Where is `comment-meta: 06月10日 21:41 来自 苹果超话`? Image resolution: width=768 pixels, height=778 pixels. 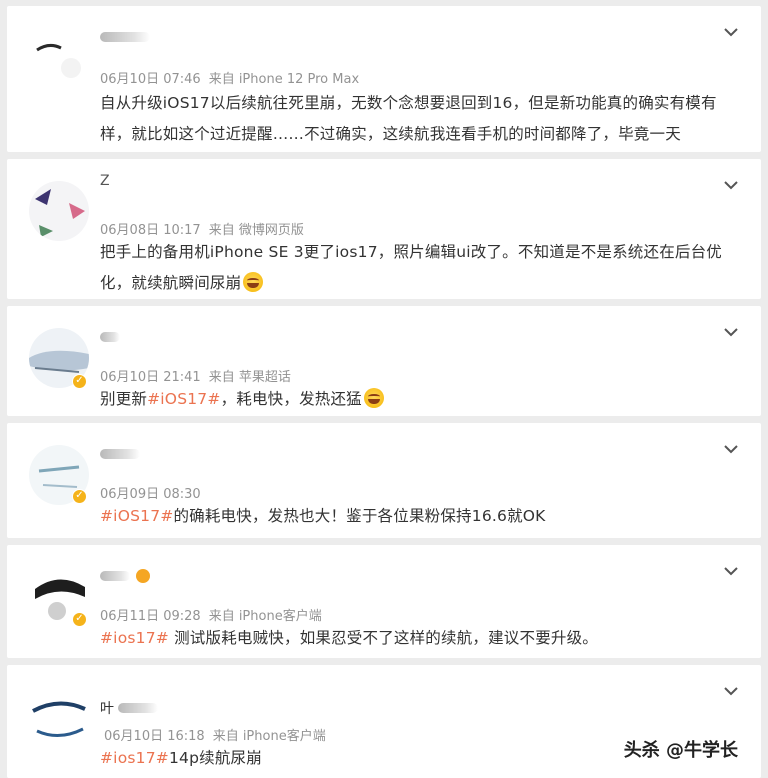 comment-meta: 06月10日 21:41 来自 苹果超话 is located at coordinates (195, 375).